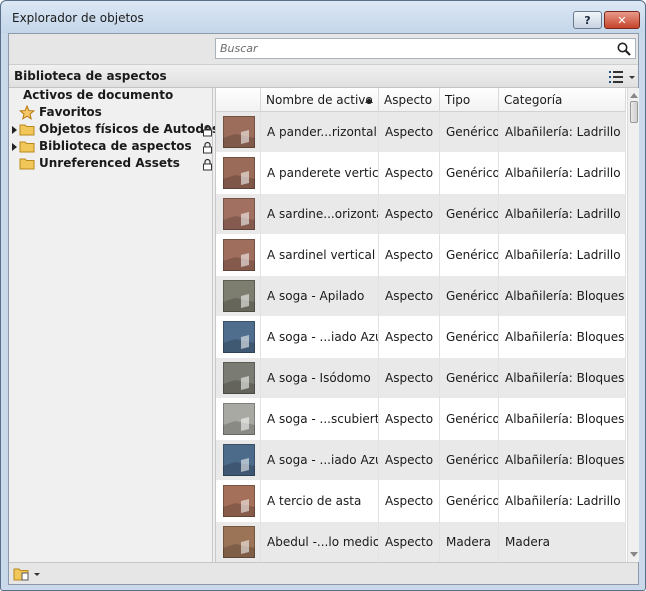  Describe the element at coordinates (562, 100) in the screenshot. I see `column-header-category: Categoría` at that location.